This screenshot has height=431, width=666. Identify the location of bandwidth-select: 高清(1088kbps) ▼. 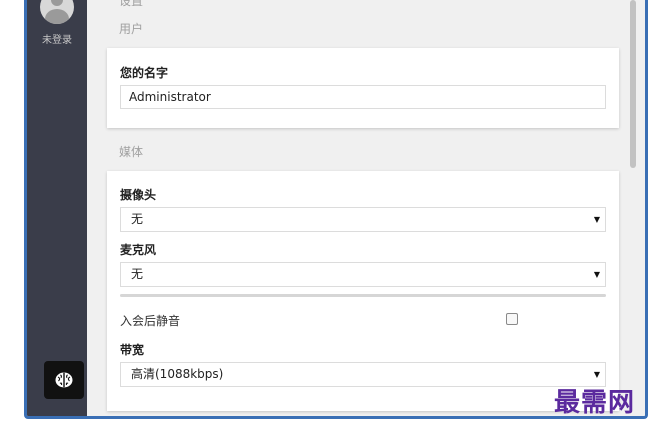
(363, 374).